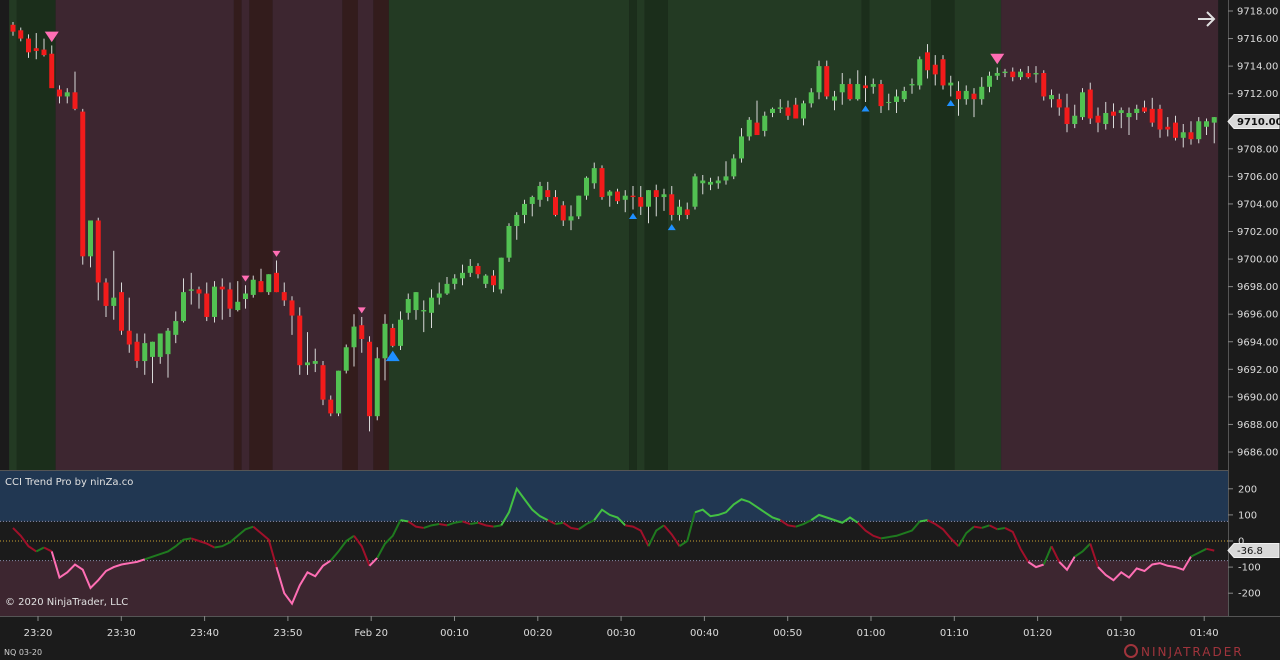 Image resolution: width=1280 pixels, height=660 pixels. I want to click on copyright: © 2020 NinjaTrader, LLC, so click(66, 602).